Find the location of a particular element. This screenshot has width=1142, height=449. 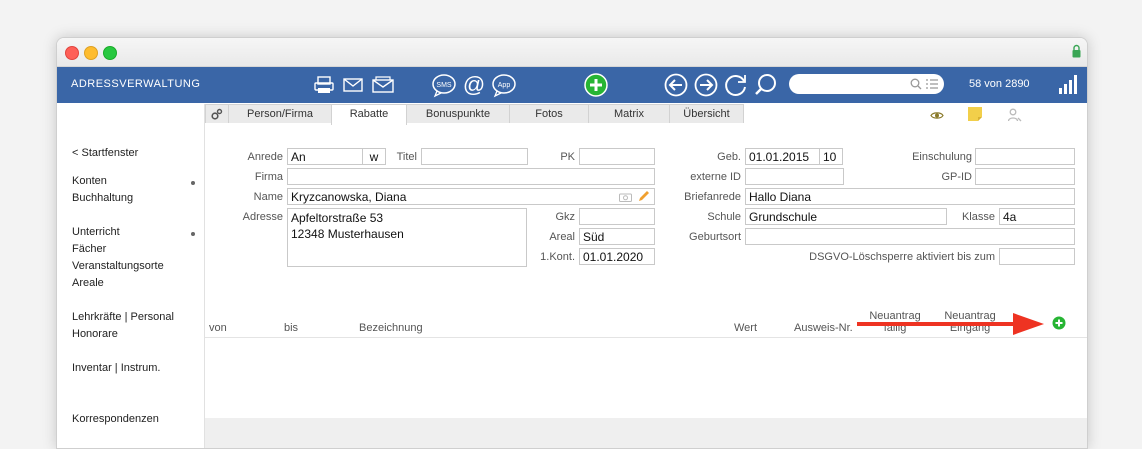

name-label: Name is located at coordinates (268, 197).